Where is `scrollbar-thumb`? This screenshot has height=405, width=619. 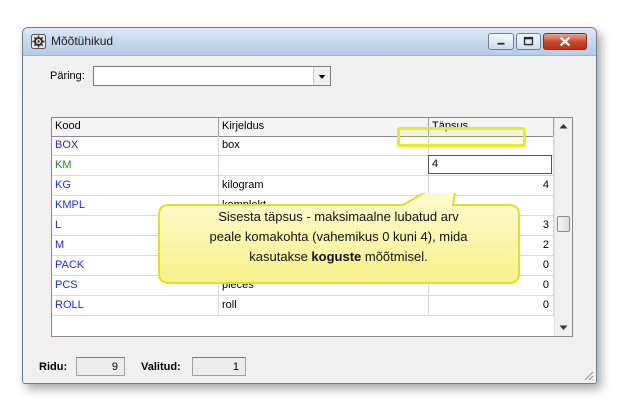
scrollbar-thumb is located at coordinates (563, 224).